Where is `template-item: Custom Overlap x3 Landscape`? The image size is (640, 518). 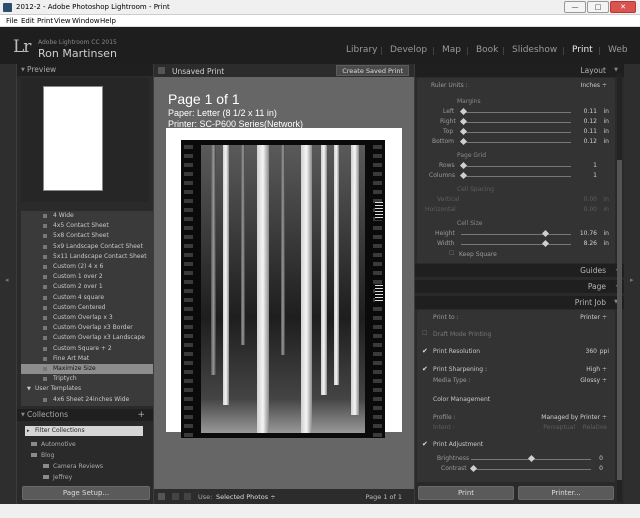
template-item: Custom Overlap x3 Landscape is located at coordinates (87, 338).